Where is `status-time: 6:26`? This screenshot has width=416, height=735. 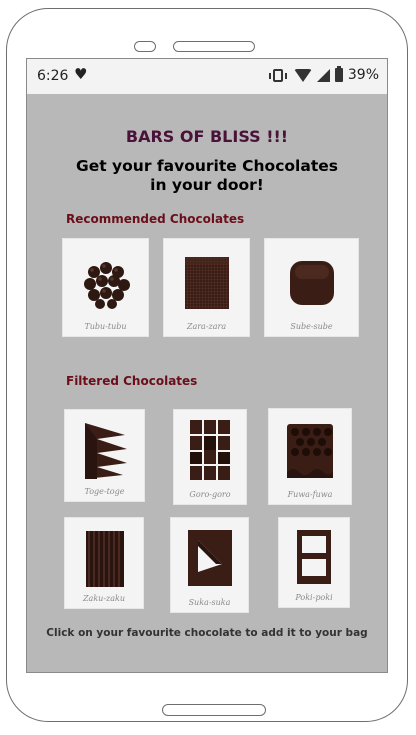
status-time: 6:26 is located at coordinates (53, 76).